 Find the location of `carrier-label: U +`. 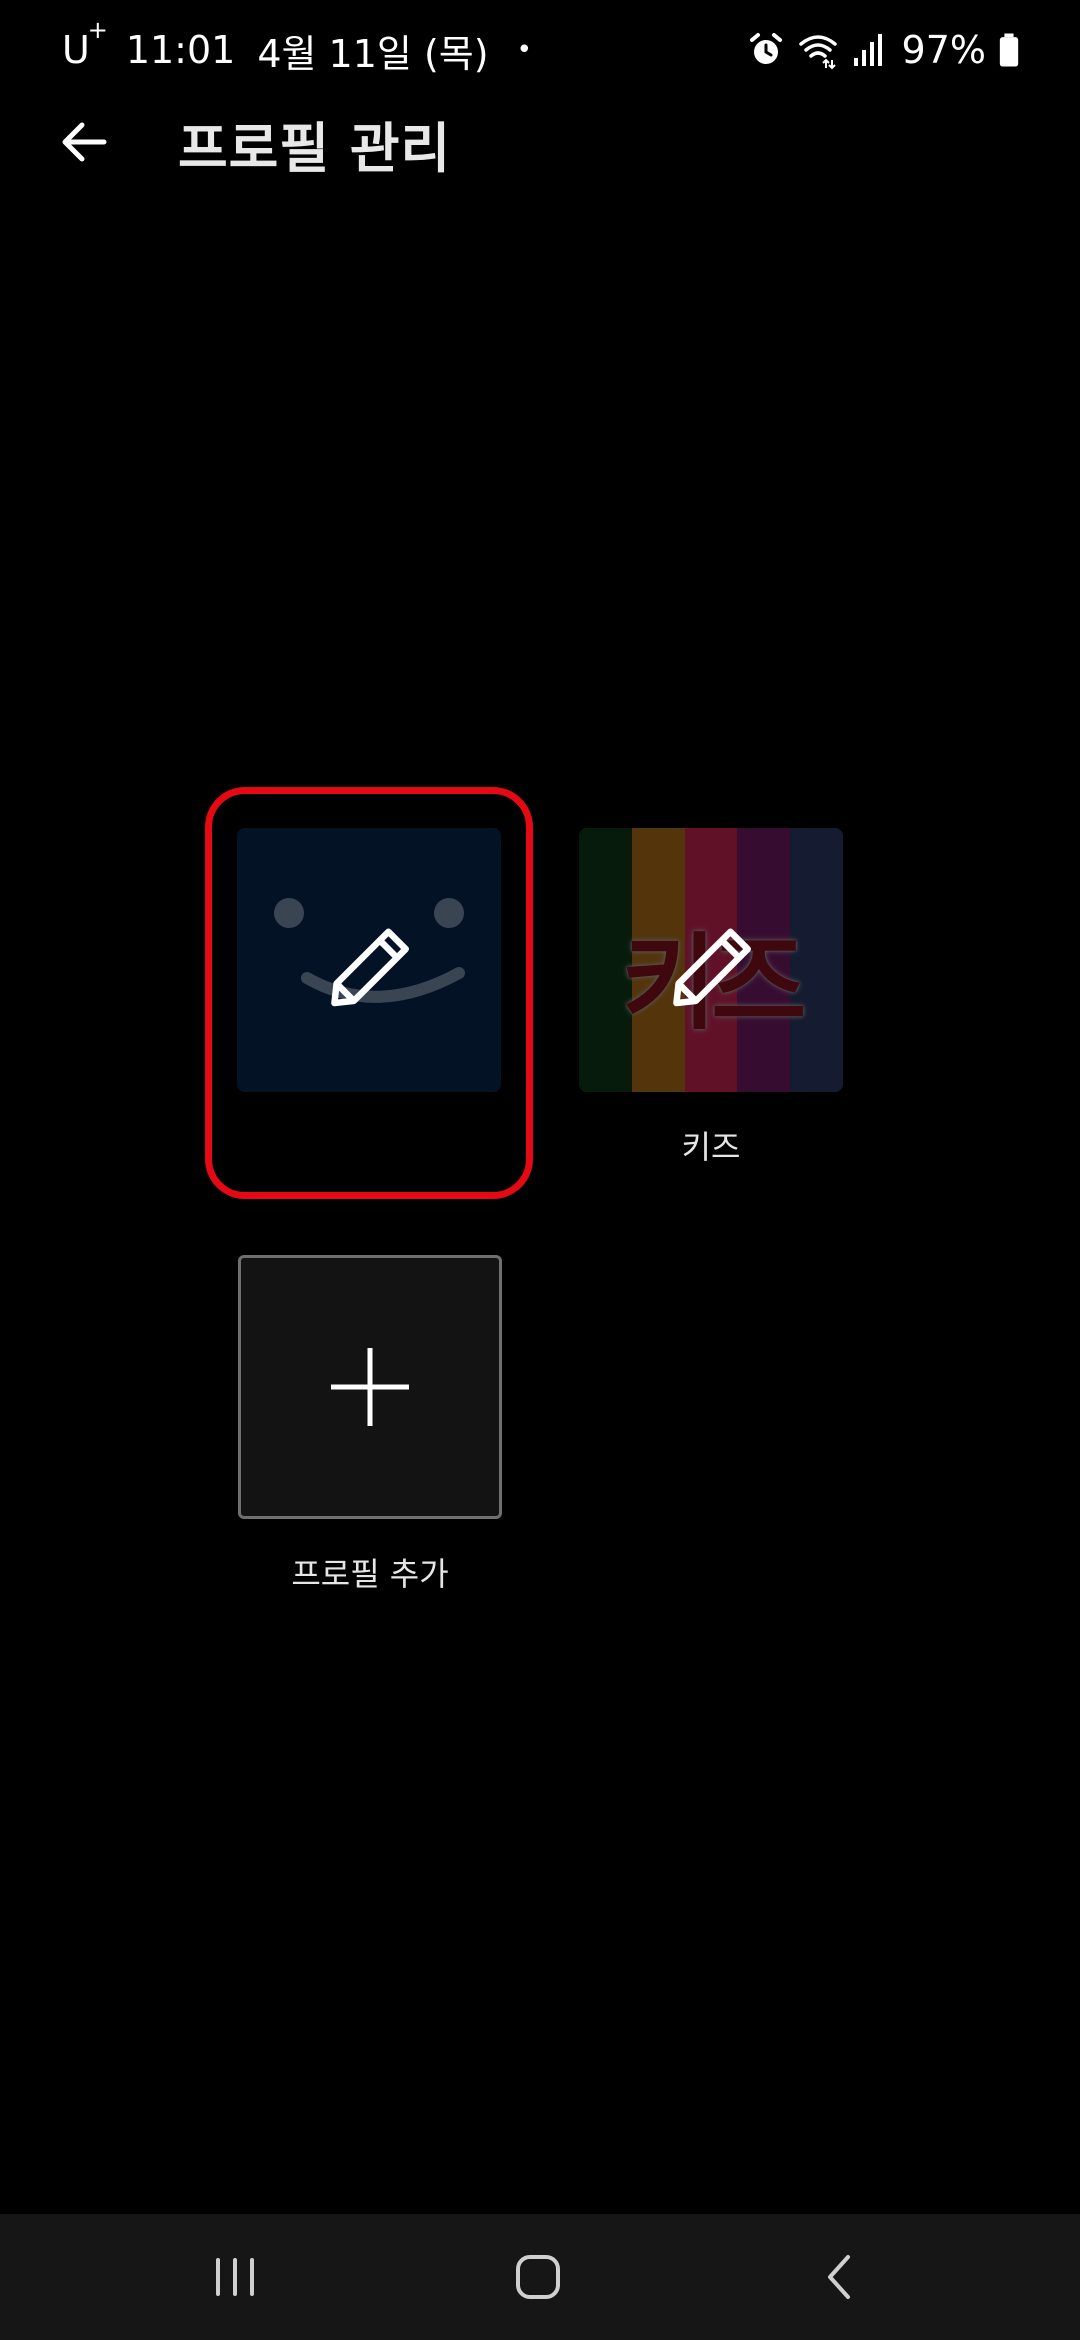

carrier-label: U + is located at coordinates (85, 44).